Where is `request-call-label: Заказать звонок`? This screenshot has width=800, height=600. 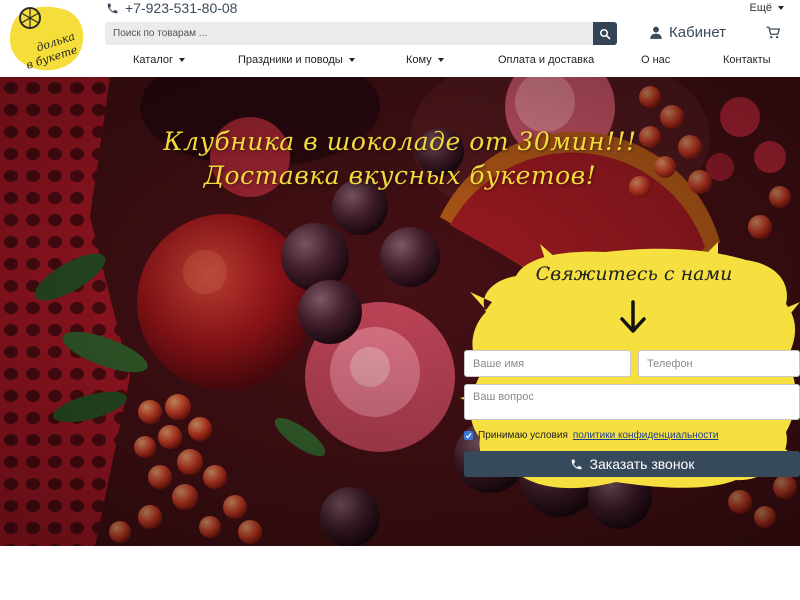
request-call-label: Заказать звонок is located at coordinates (642, 464).